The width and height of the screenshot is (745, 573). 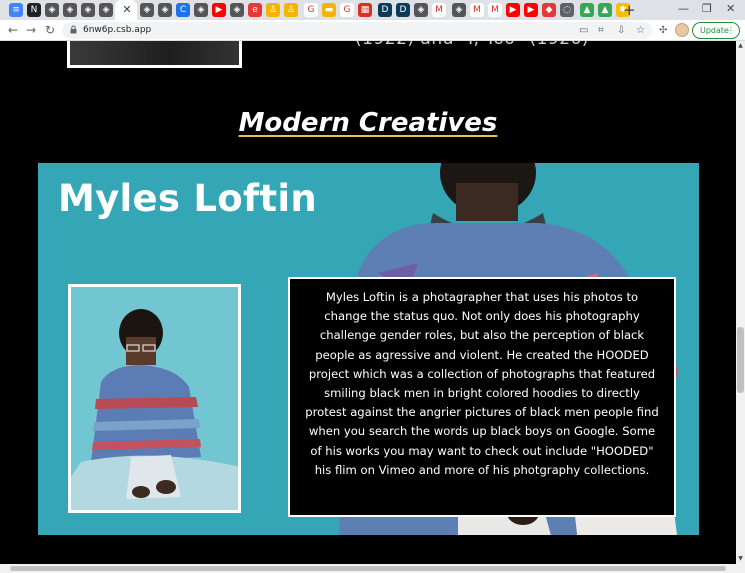 I want to click on vertical-scroll-thumb, so click(x=740, y=360).